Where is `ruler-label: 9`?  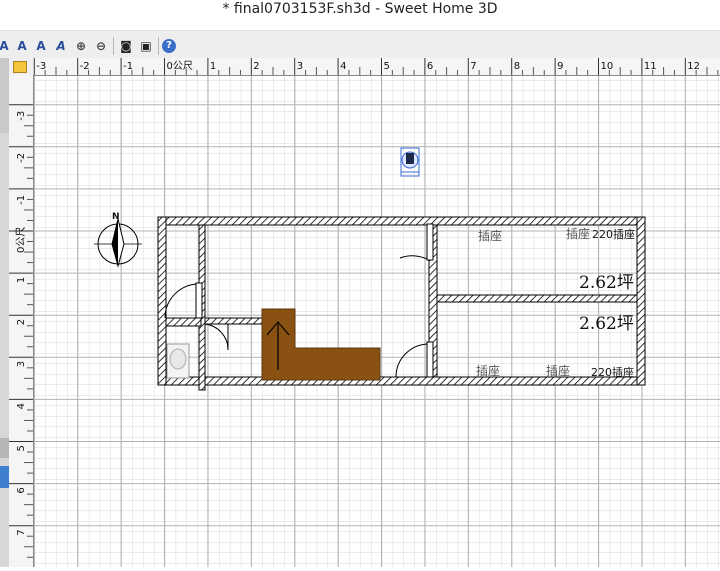 ruler-label: 9 is located at coordinates (560, 66).